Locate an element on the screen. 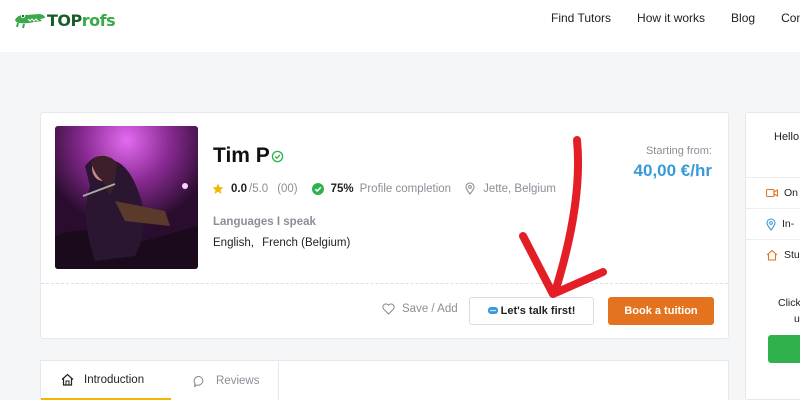  completion-percent: 75% is located at coordinates (342, 188).